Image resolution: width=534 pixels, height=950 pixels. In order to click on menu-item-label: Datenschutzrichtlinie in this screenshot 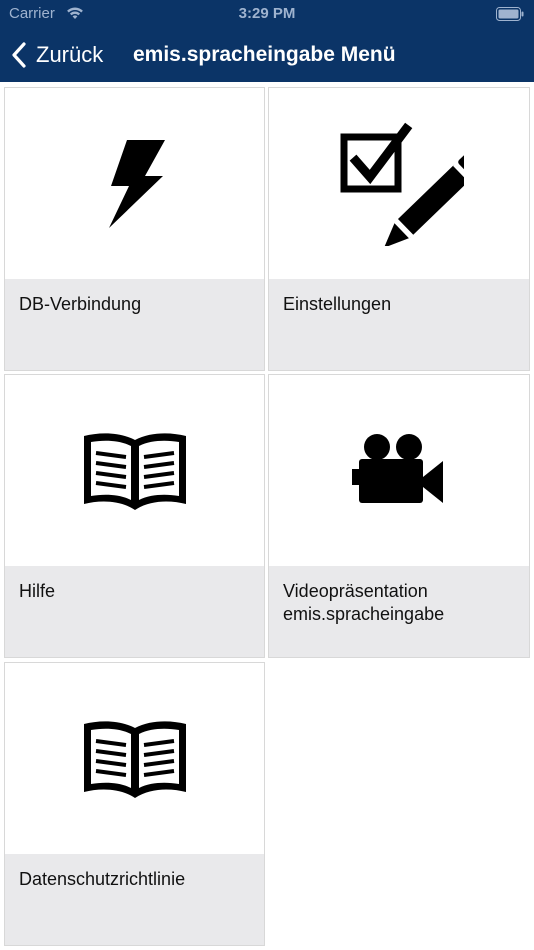, I will do `click(102, 879)`.